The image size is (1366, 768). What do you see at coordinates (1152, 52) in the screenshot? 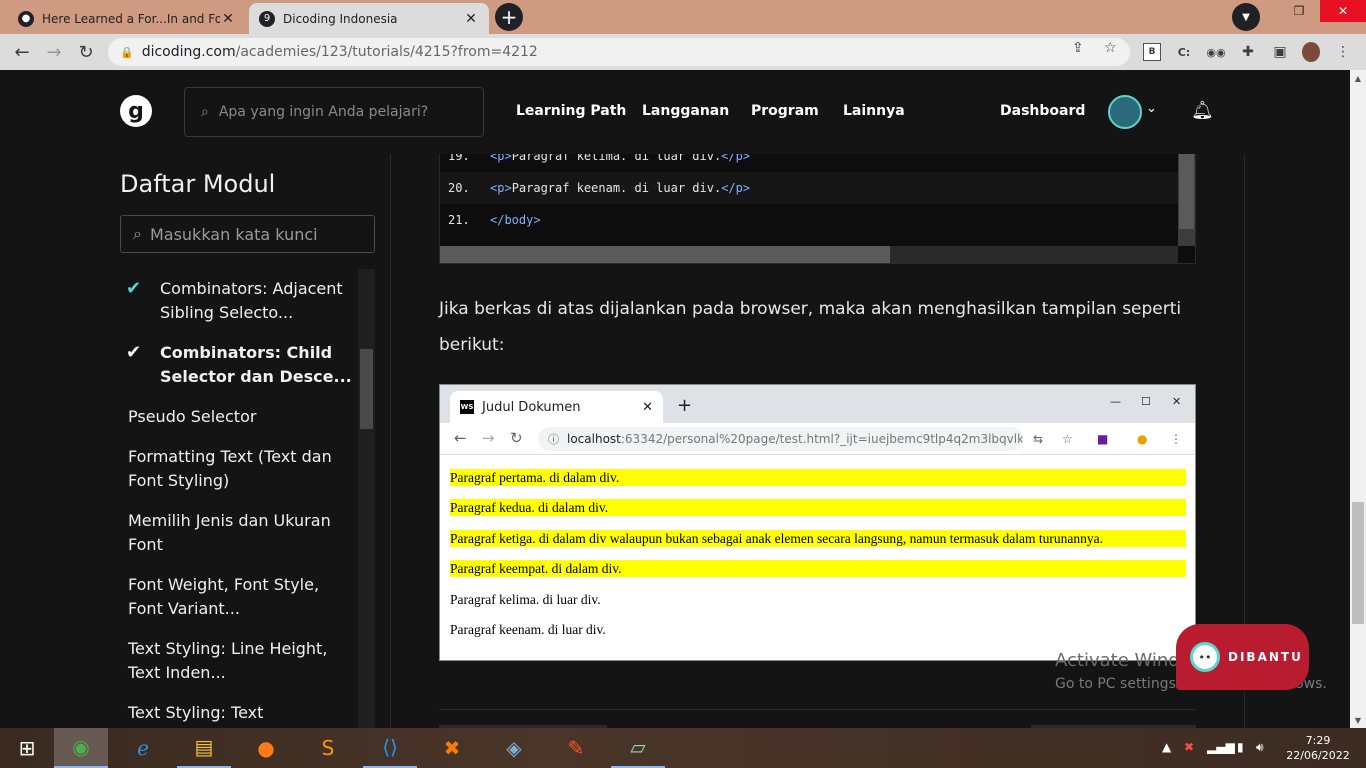
I see `extension-b-icon: B` at bounding box center [1152, 52].